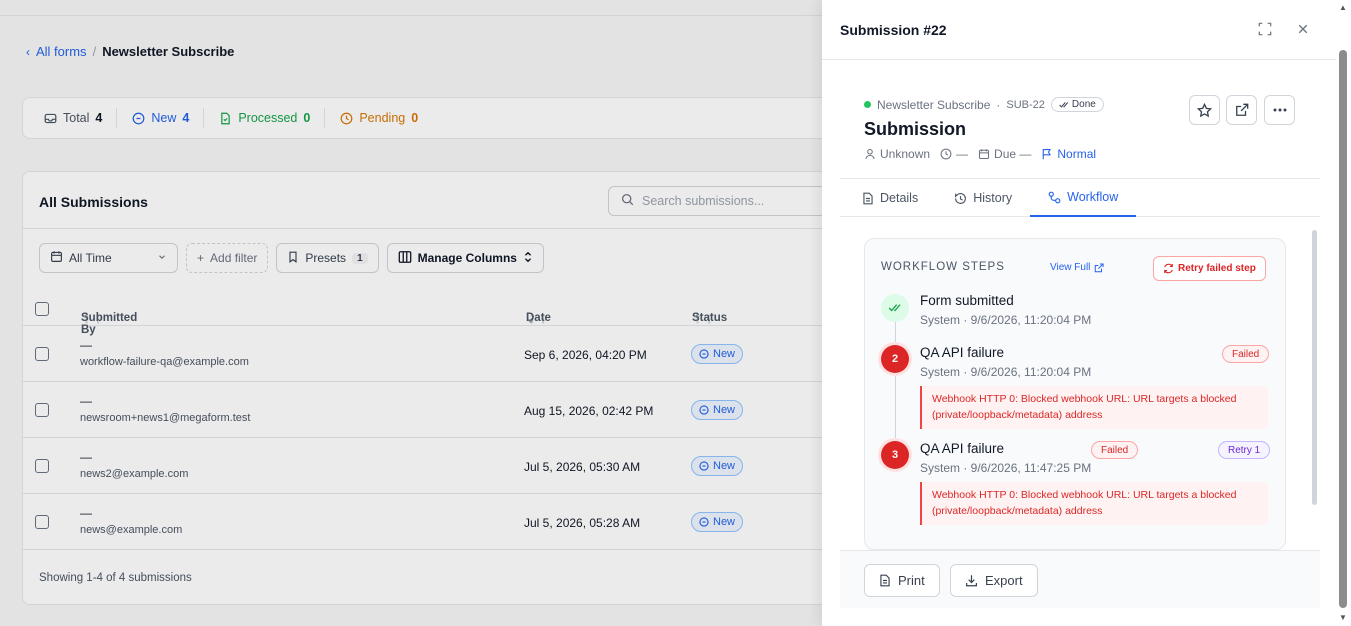  I want to click on drawer-footer: Print Export, so click(1080, 579).